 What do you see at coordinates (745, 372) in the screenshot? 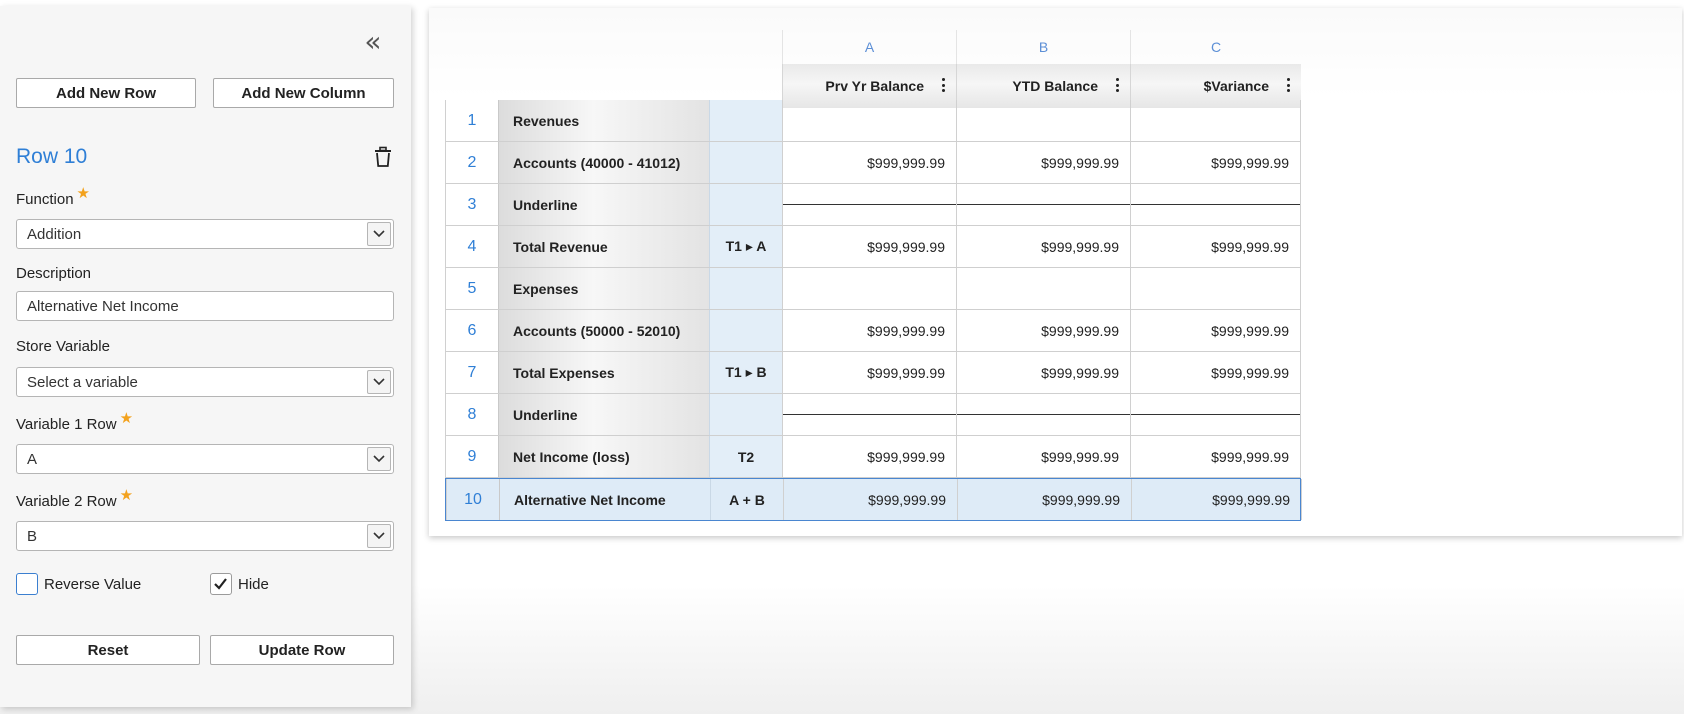
I see `row-variable: T1 ▸ B` at bounding box center [745, 372].